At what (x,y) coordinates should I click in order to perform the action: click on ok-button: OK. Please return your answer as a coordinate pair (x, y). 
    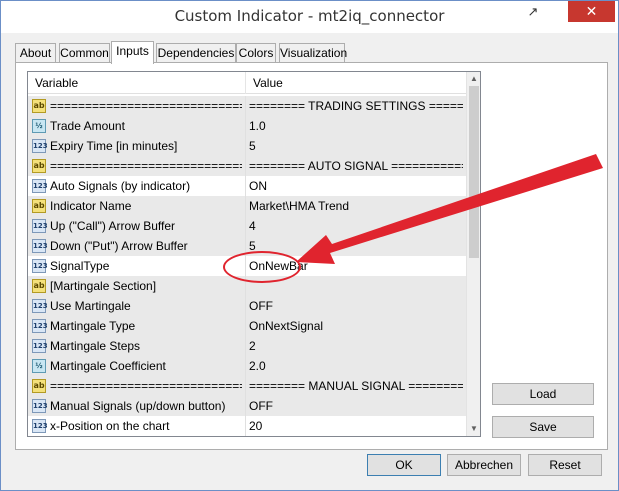
    Looking at the image, I should click on (404, 465).